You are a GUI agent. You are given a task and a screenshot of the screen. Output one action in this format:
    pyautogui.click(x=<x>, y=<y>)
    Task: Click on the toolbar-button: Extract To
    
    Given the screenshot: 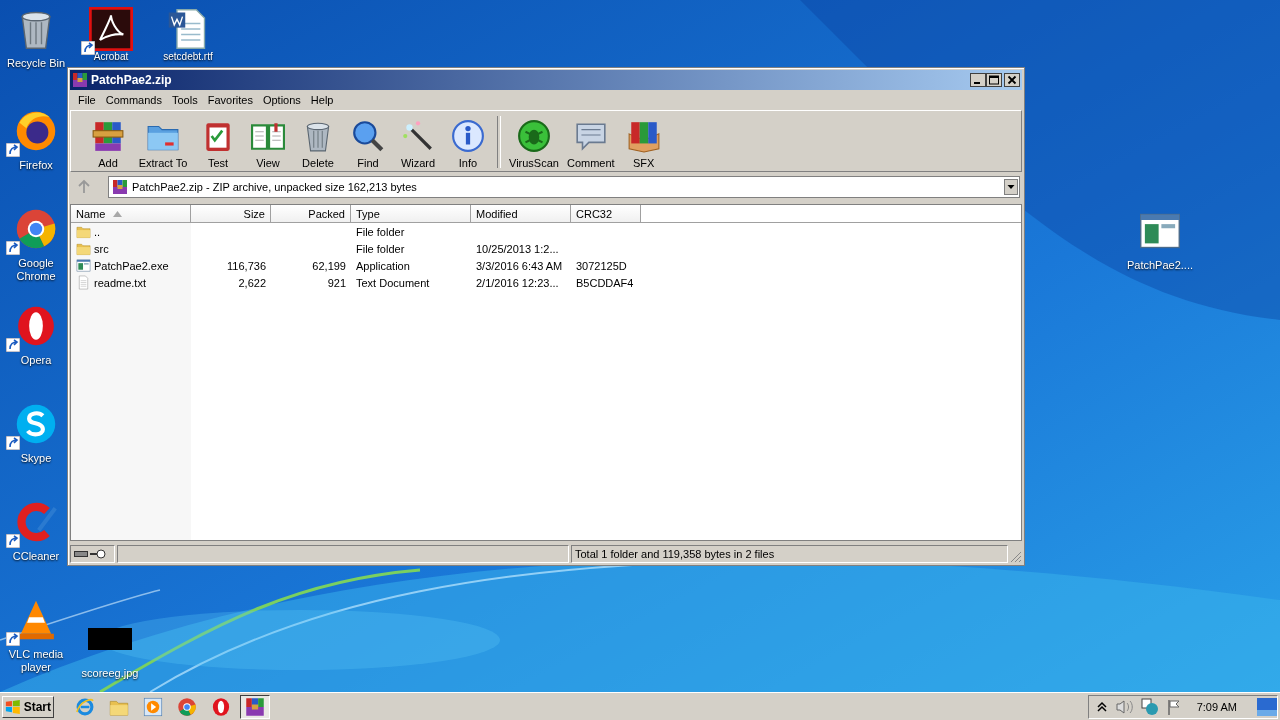 What is the action you would take?
    pyautogui.click(x=163, y=145)
    